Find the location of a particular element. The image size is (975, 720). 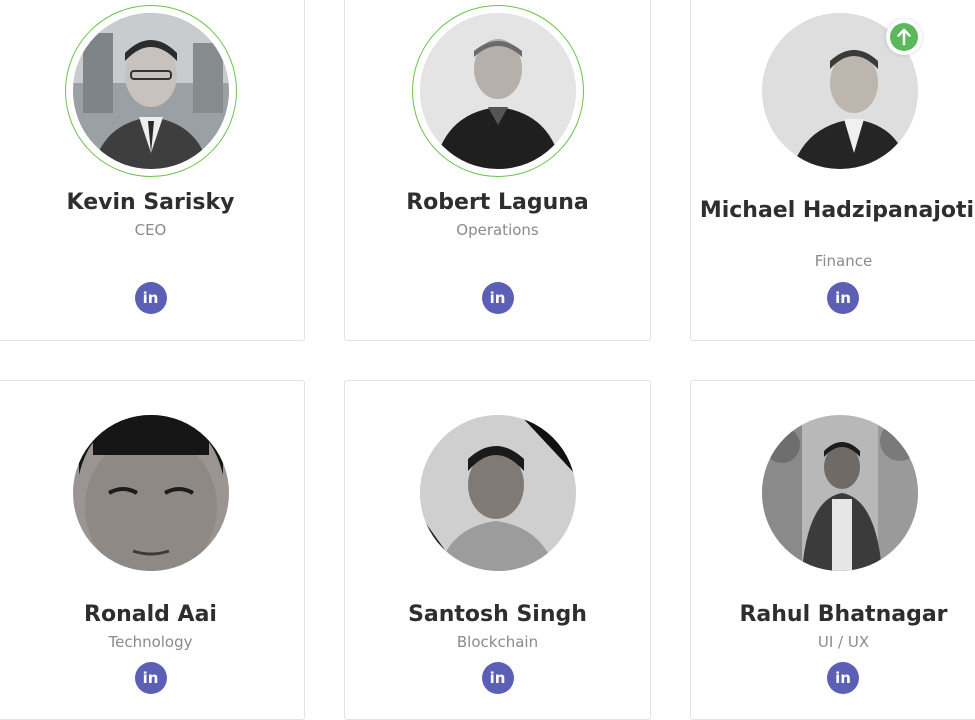

member-role: UI / UX is located at coordinates (843, 642).